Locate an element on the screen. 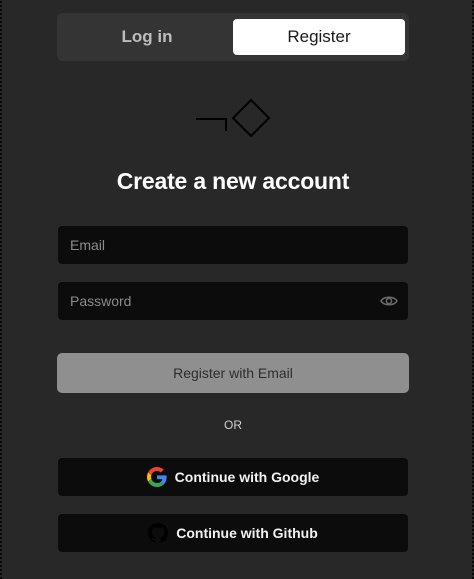 The width and height of the screenshot is (474, 579). register-with-email-button: Register with Email is located at coordinates (233, 373).